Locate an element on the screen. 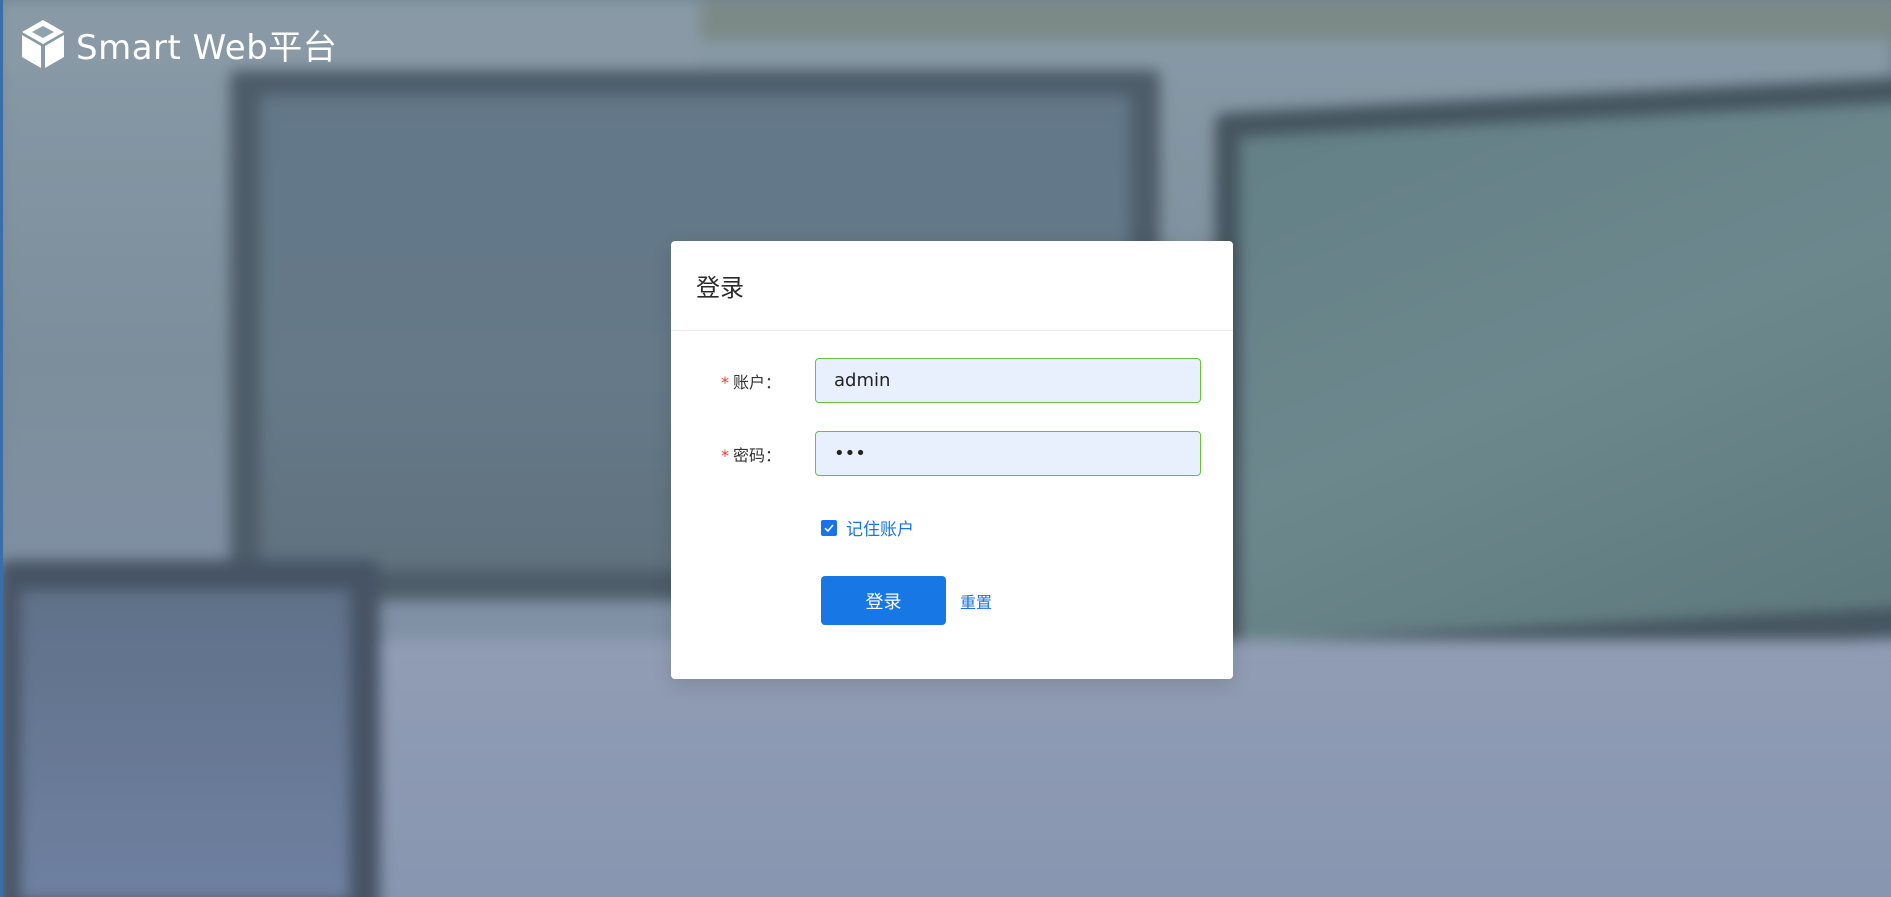 This screenshot has width=1891, height=897. brand-header: Smart Web平台 is located at coordinates (178, 44).